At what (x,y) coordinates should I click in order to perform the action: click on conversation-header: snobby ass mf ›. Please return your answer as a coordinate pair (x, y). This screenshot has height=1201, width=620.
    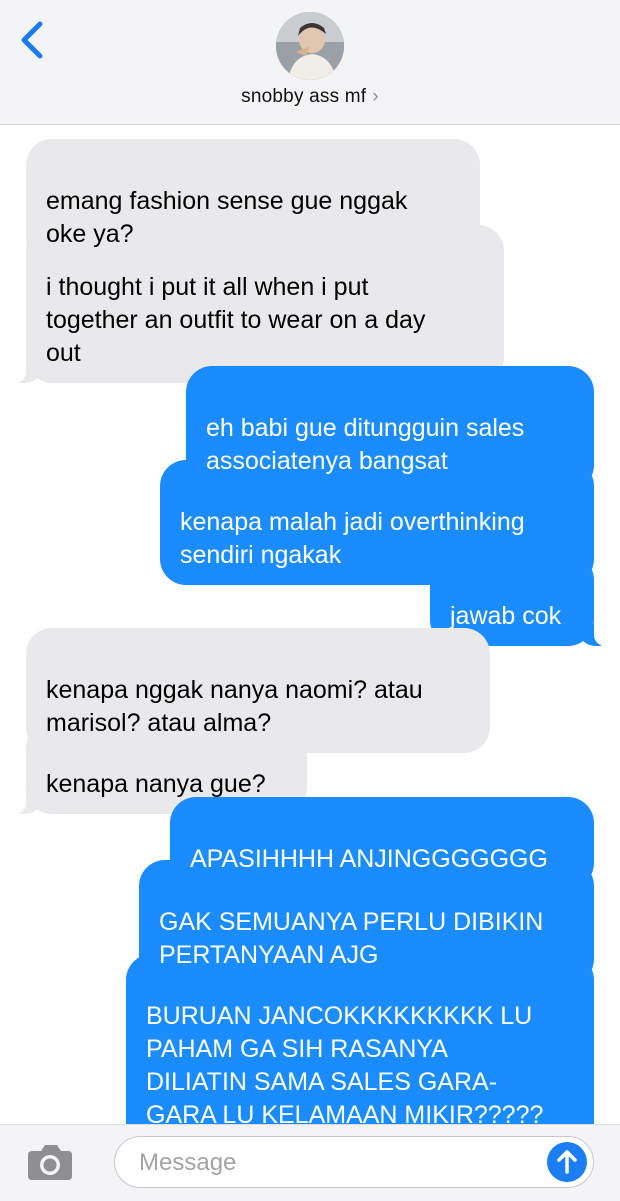
    Looking at the image, I should click on (310, 62).